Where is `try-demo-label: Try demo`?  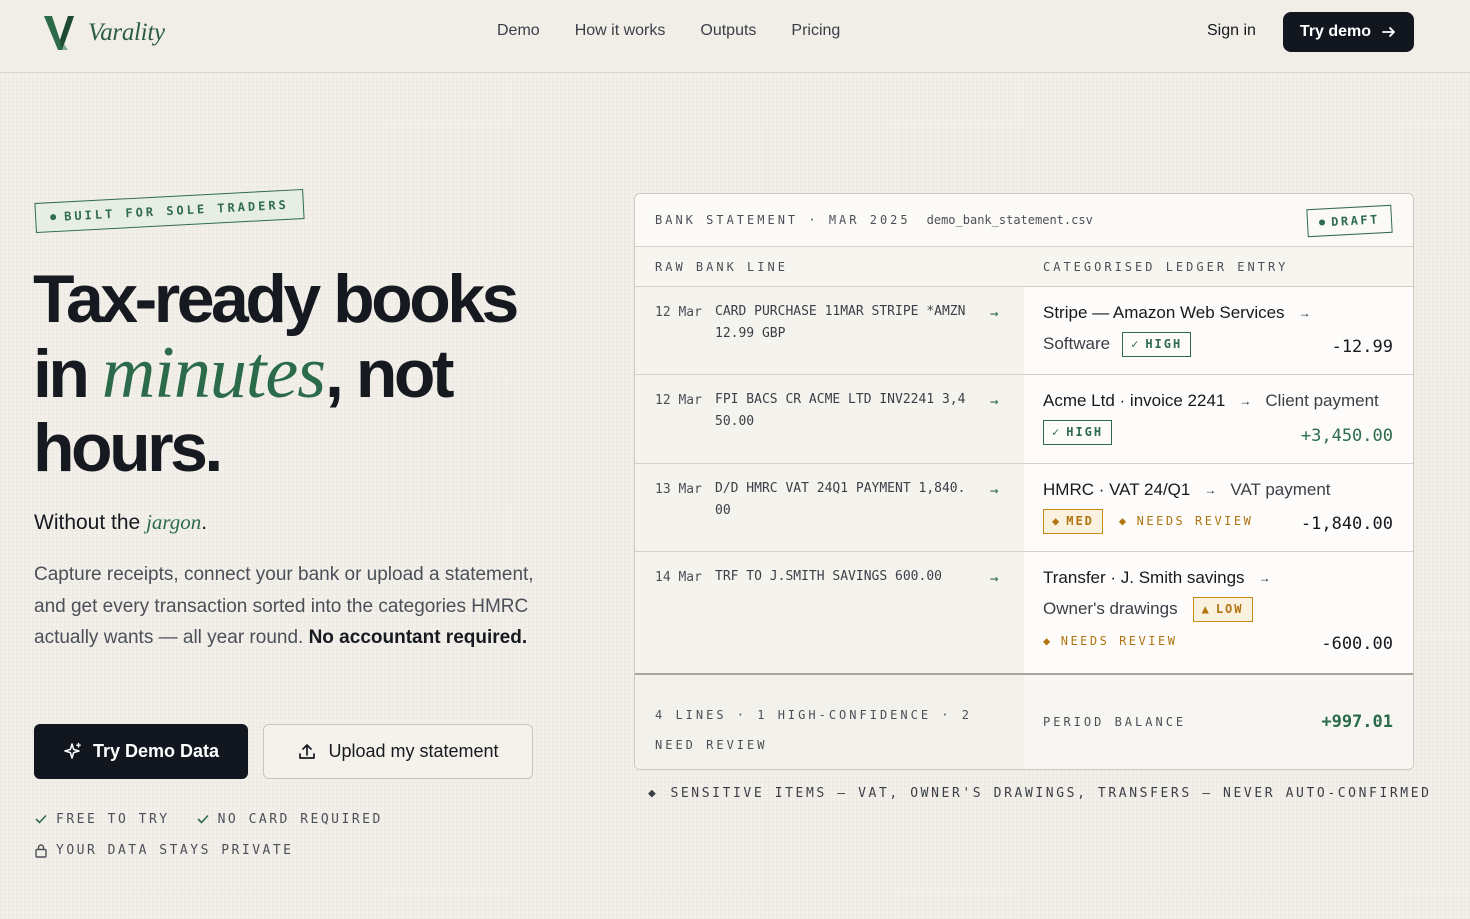 try-demo-label: Try demo is located at coordinates (1335, 31).